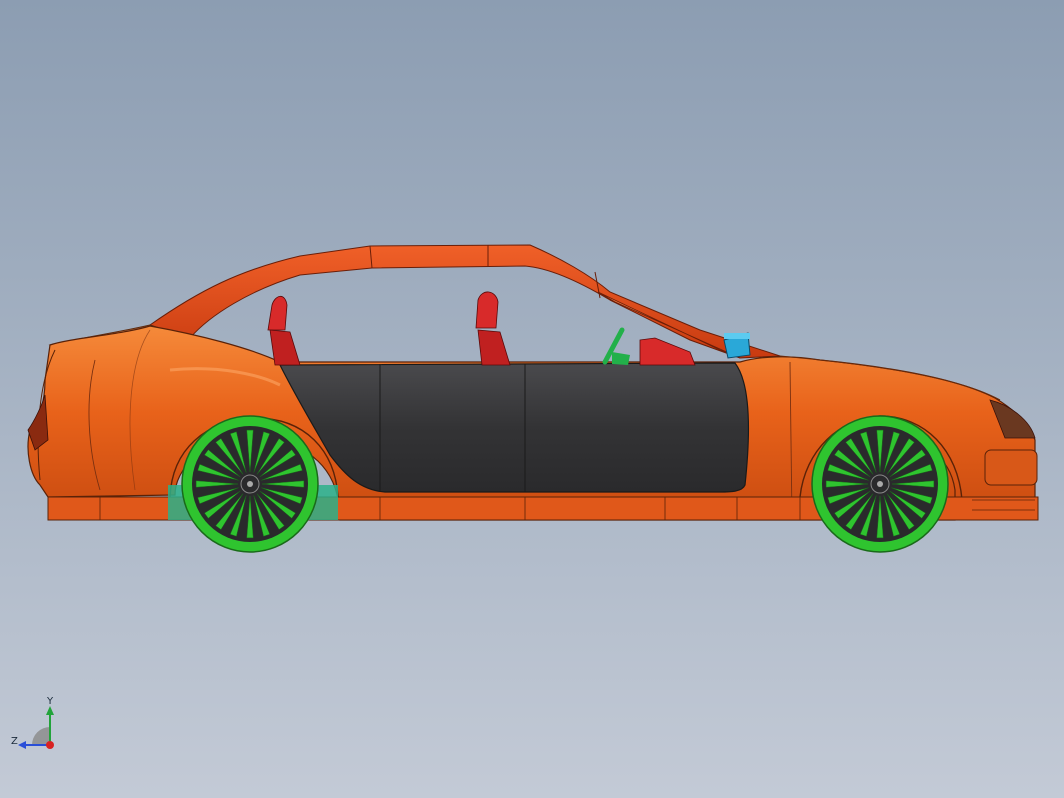 This screenshot has width=1064, height=798. What do you see at coordinates (14, 741) in the screenshot?
I see `triad-z-label: Z` at bounding box center [14, 741].